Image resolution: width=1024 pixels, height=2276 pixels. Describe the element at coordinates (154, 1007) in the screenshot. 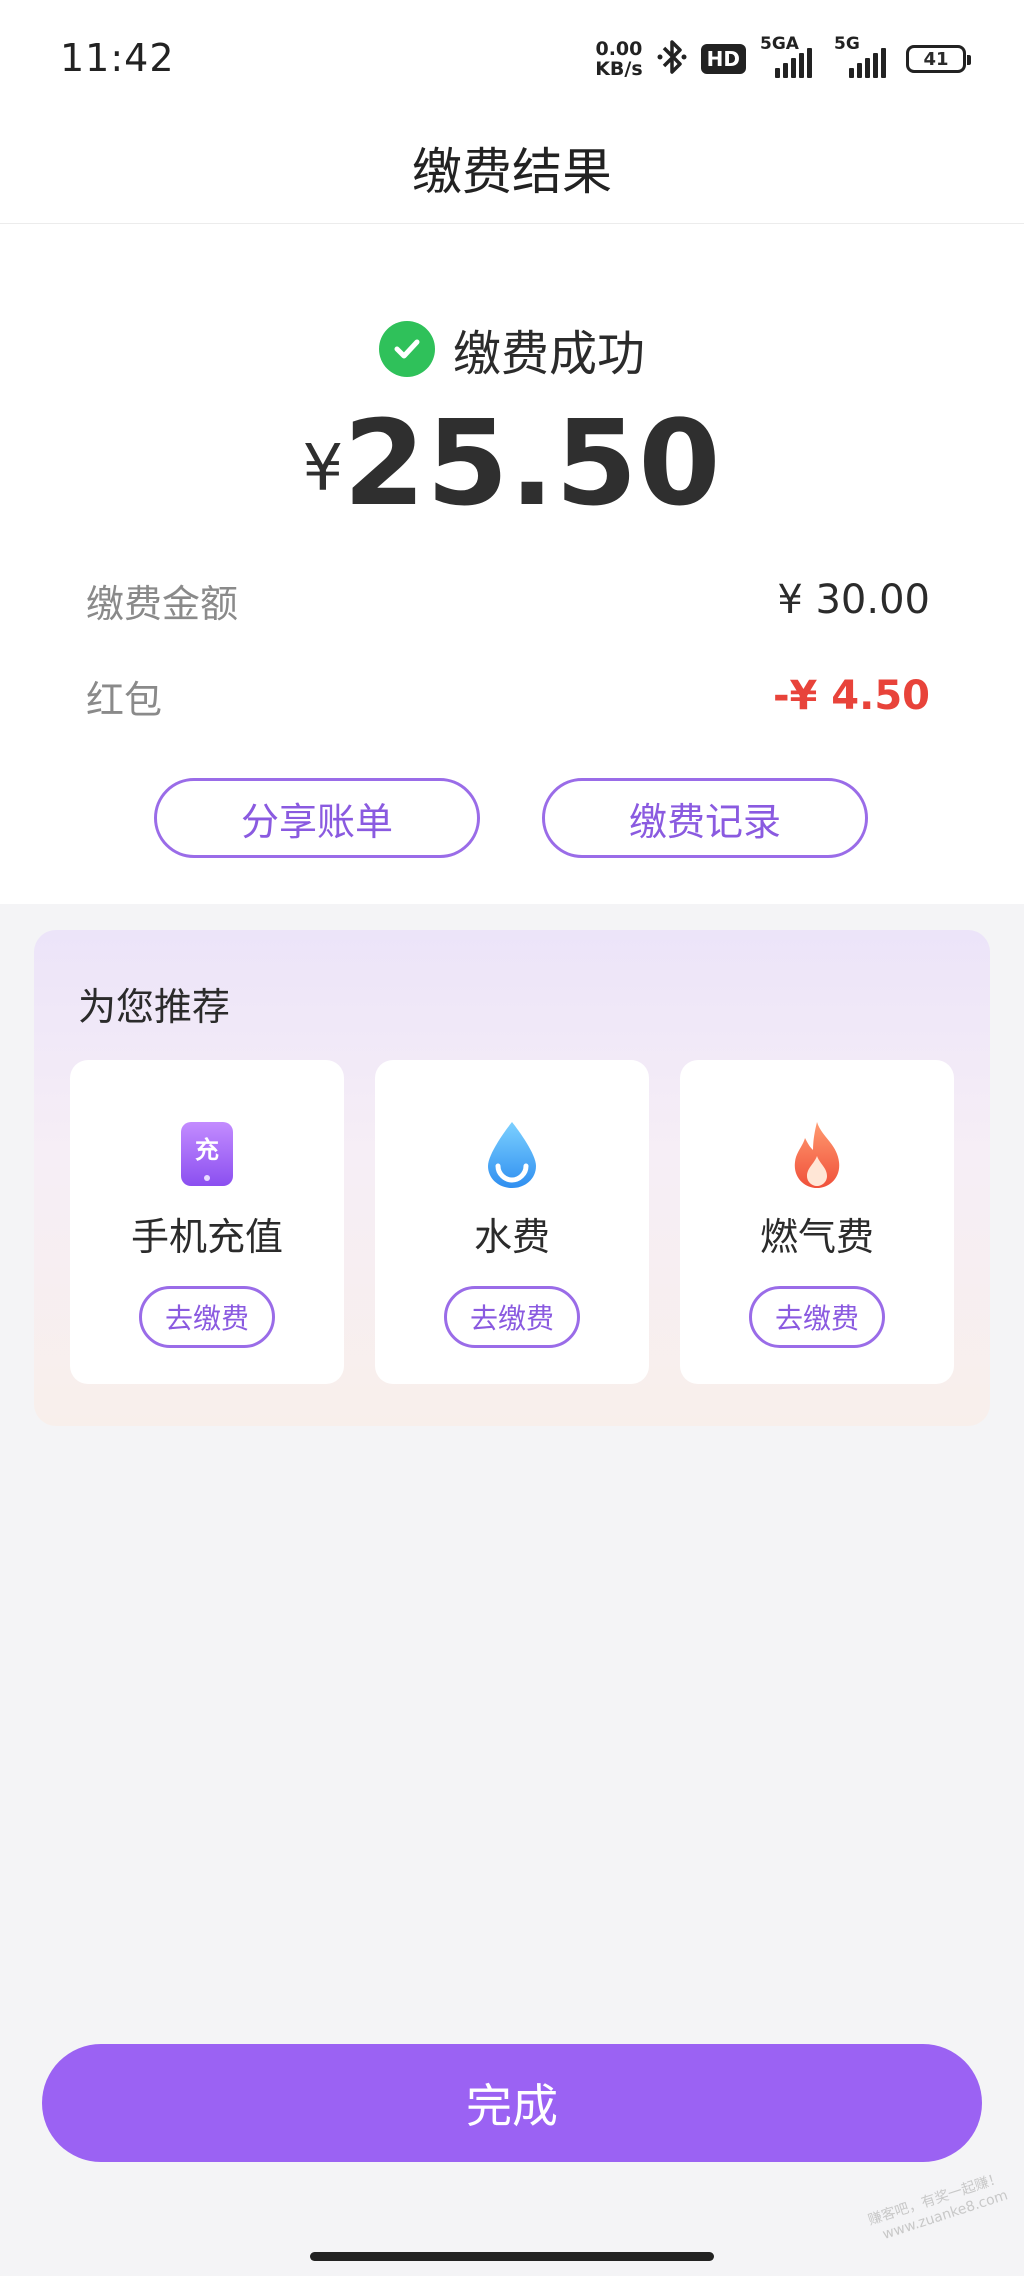

I see `recommend-title: 为您推荐` at that location.